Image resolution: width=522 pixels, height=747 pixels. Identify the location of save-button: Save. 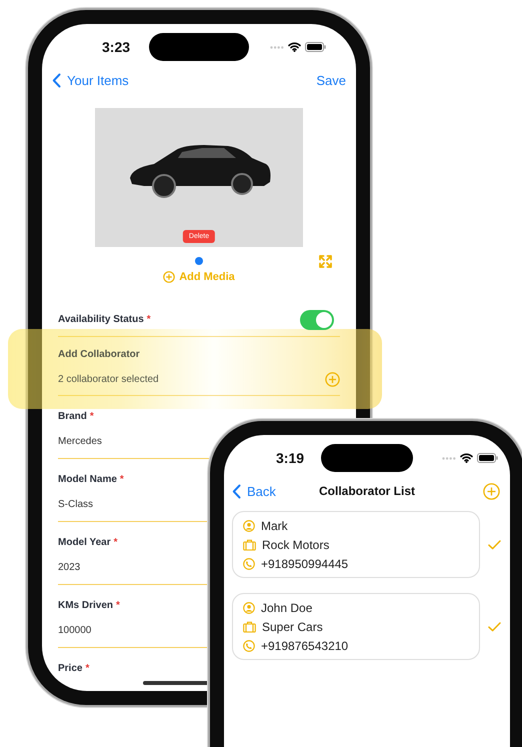
(331, 80).